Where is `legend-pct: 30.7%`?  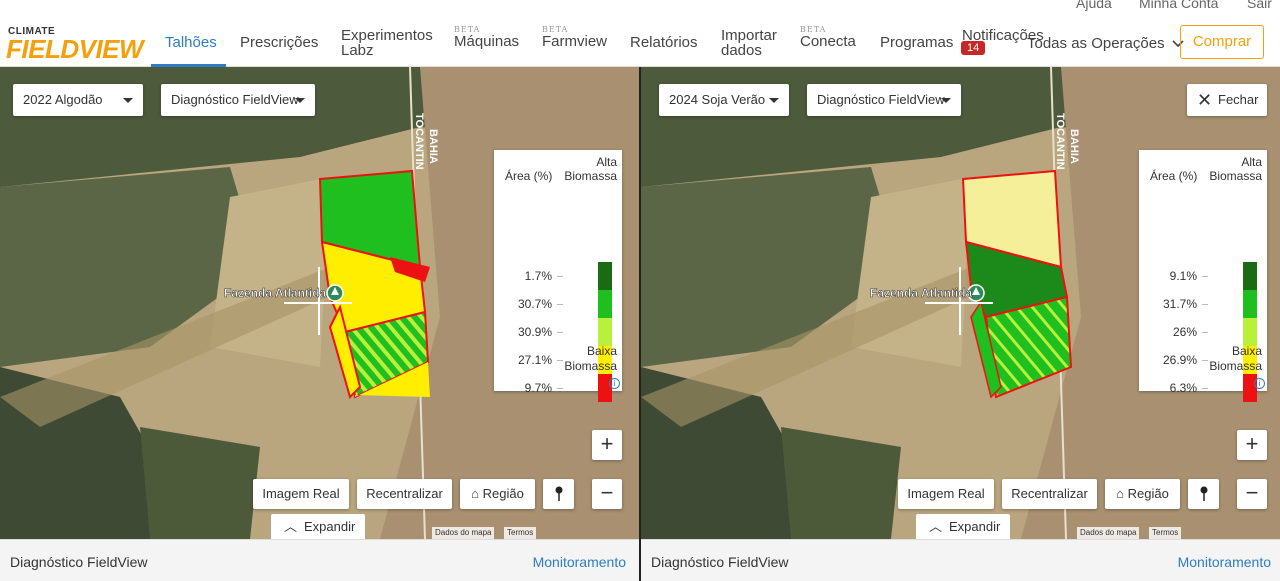
legend-pct: 30.7% is located at coordinates (534, 304).